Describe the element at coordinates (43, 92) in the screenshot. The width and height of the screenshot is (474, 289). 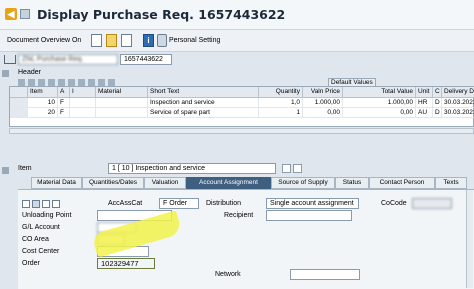
I see `column-header: Item` at that location.